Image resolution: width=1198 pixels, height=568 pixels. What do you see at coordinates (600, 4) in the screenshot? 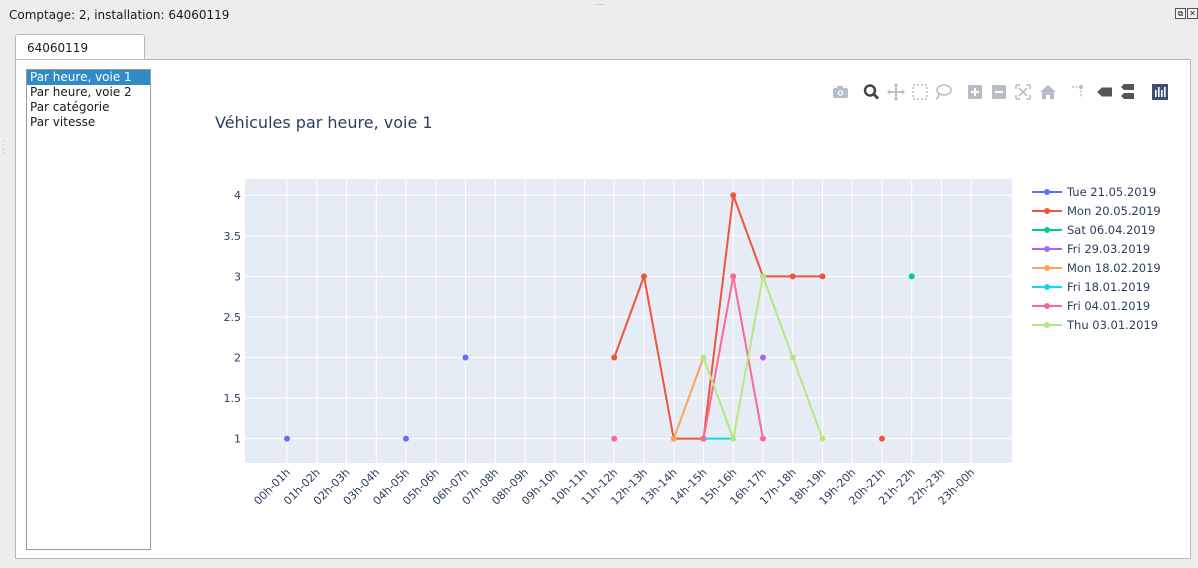
I see `top-resize-grip: ⋯` at bounding box center [600, 4].